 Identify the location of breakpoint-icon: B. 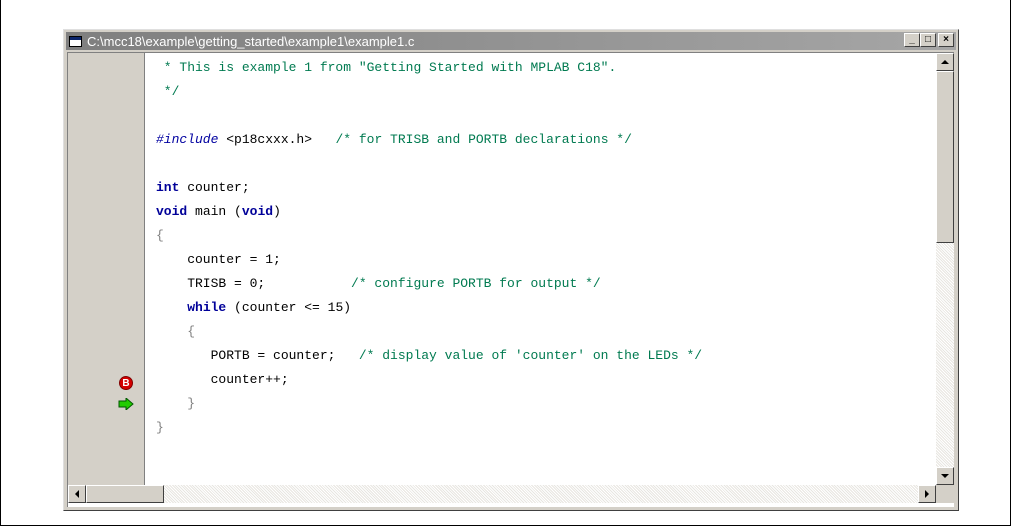
(126, 383).